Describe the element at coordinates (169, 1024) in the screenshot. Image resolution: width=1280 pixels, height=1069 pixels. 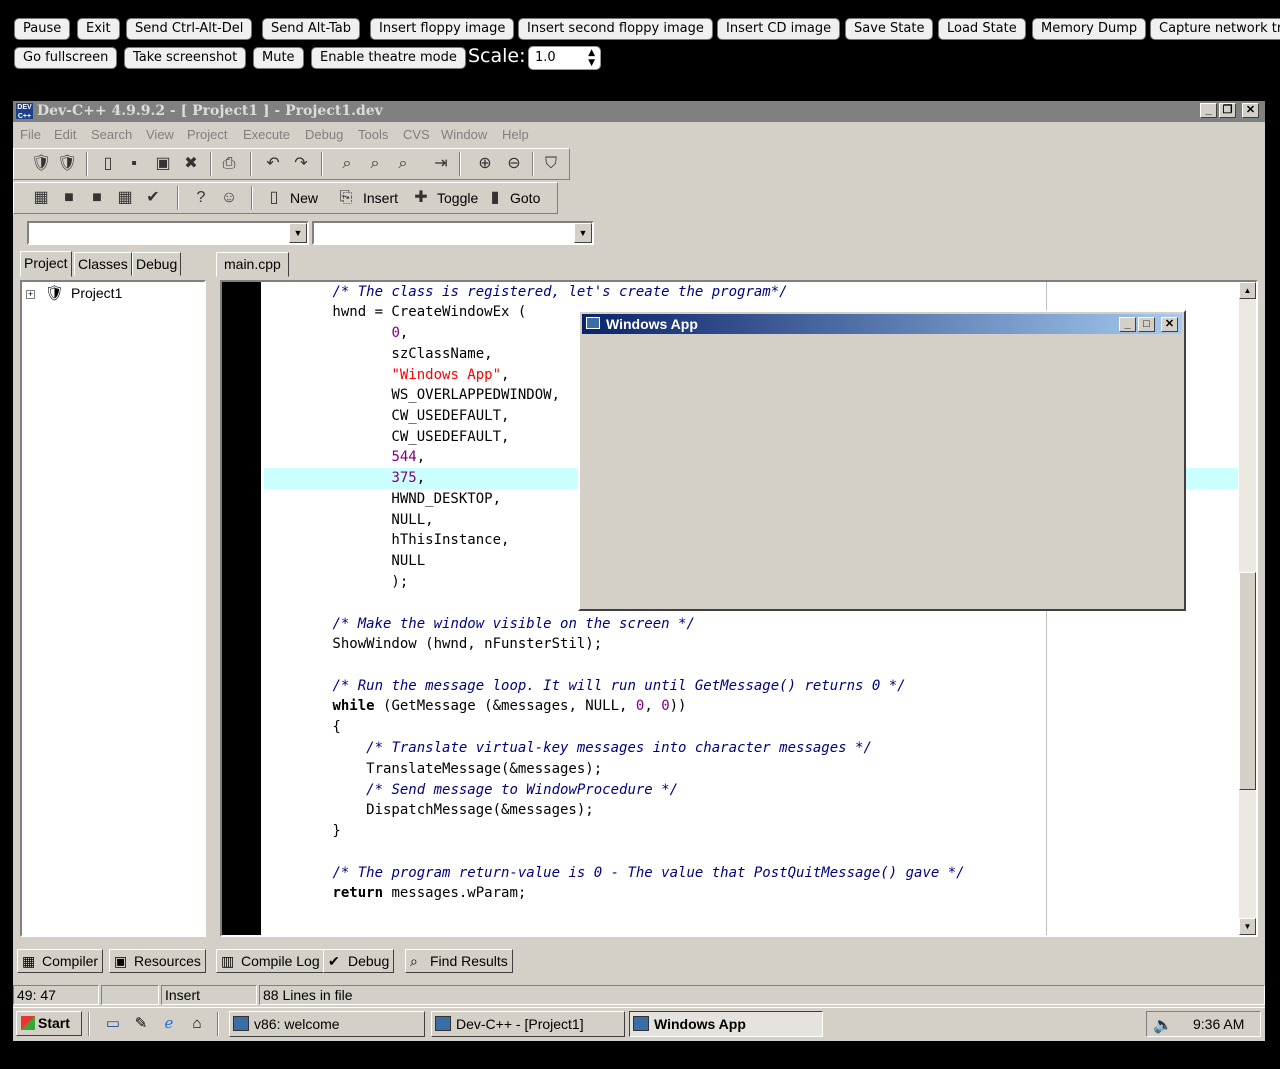
I see `internet-explorer-icon: ℯ` at that location.